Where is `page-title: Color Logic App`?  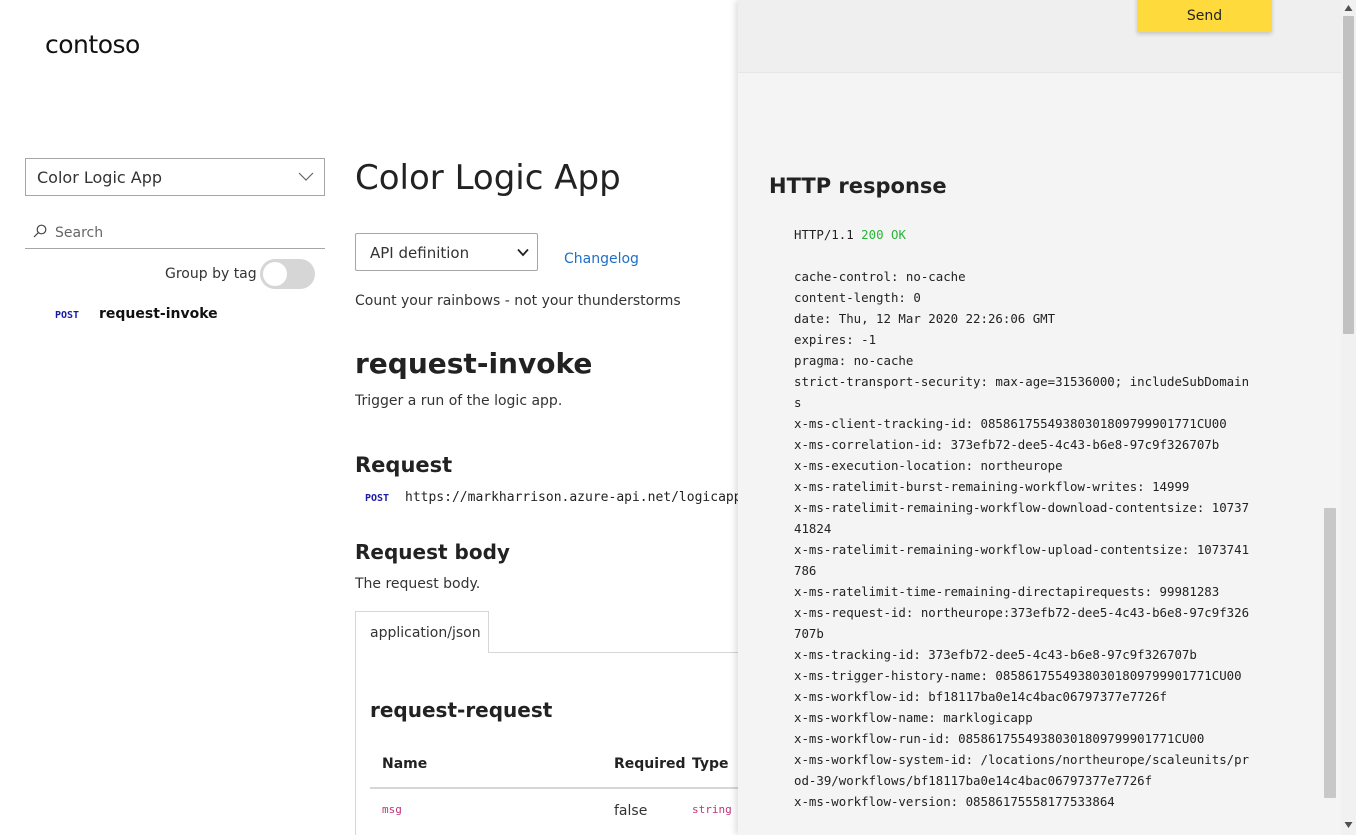 page-title: Color Logic App is located at coordinates (488, 178).